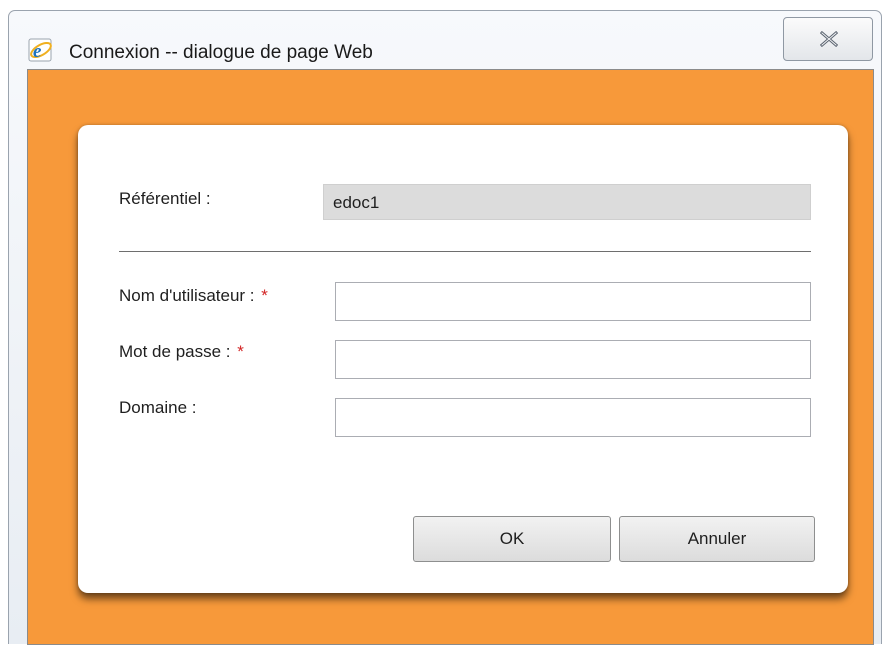  What do you see at coordinates (240, 351) in the screenshot?
I see `password-required-marker: *` at bounding box center [240, 351].